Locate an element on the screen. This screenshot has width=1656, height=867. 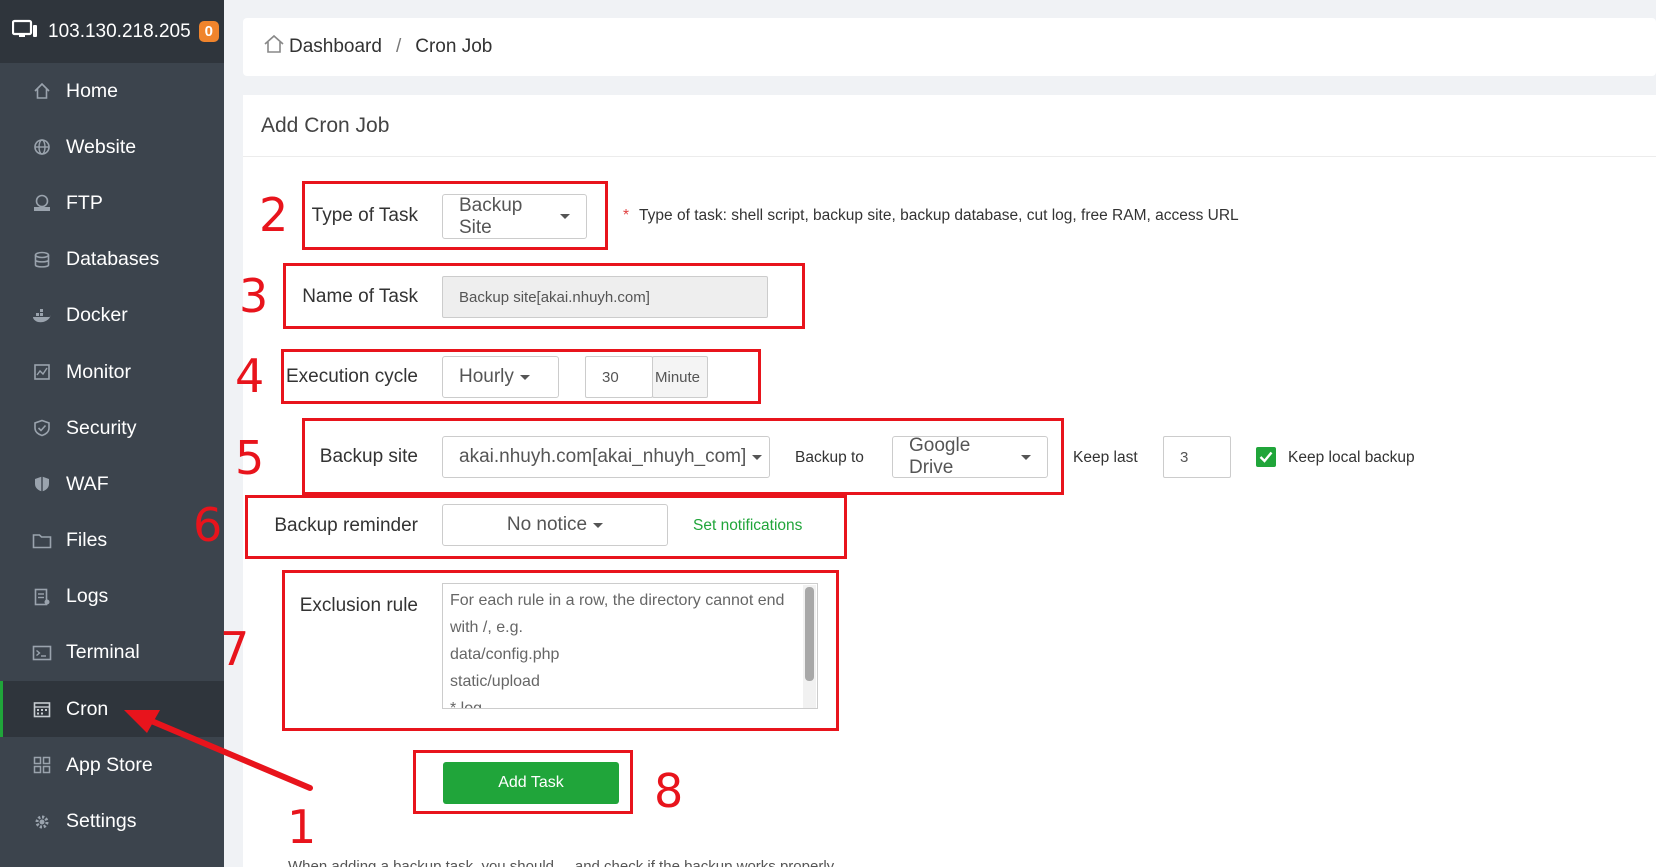
task-type-value: Backup Site is located at coordinates (491, 216).